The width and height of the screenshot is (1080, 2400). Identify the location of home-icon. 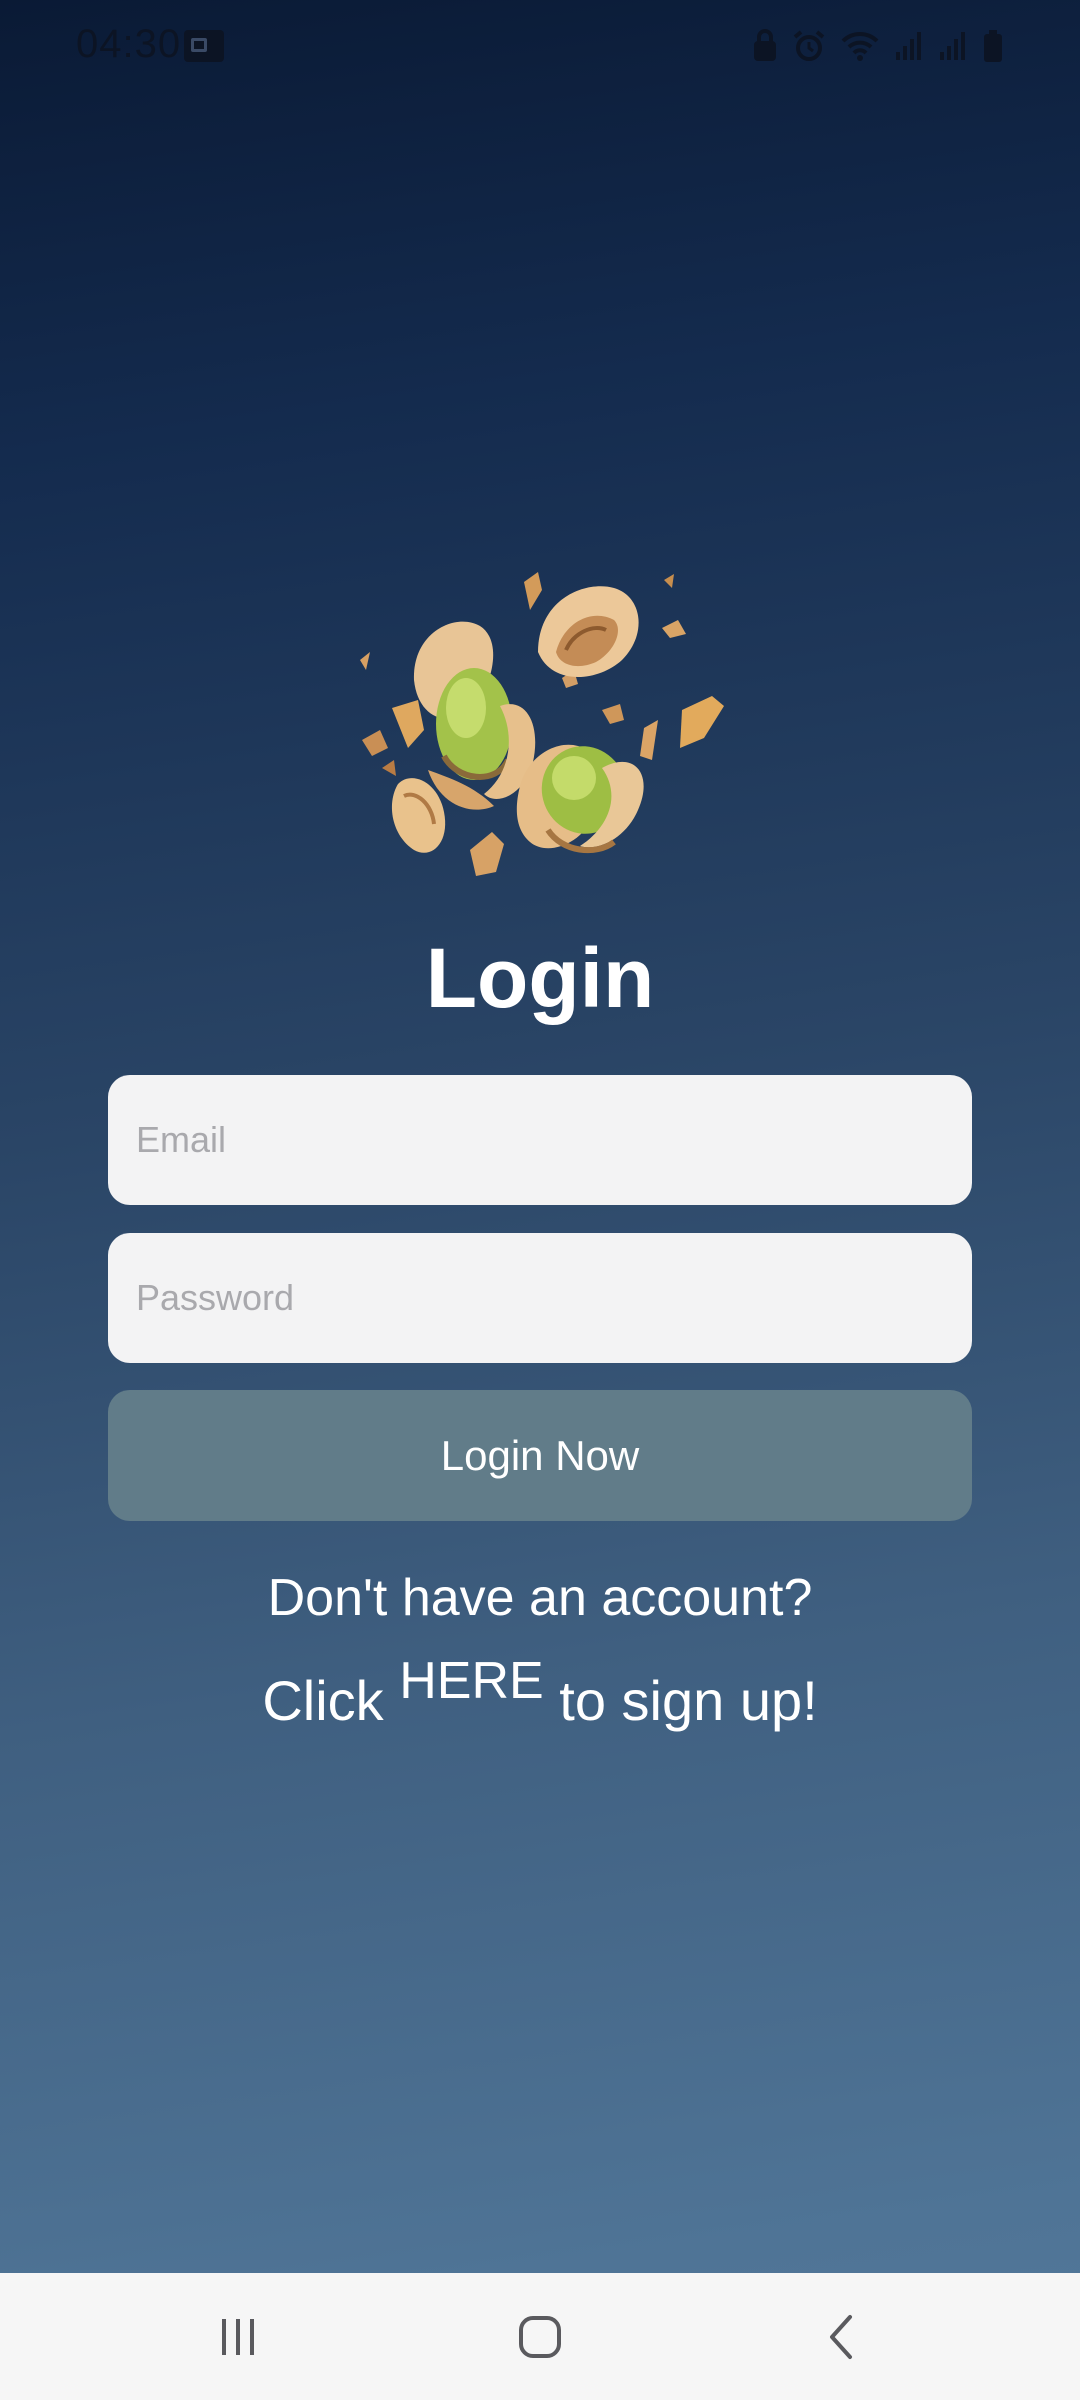
(540, 2336).